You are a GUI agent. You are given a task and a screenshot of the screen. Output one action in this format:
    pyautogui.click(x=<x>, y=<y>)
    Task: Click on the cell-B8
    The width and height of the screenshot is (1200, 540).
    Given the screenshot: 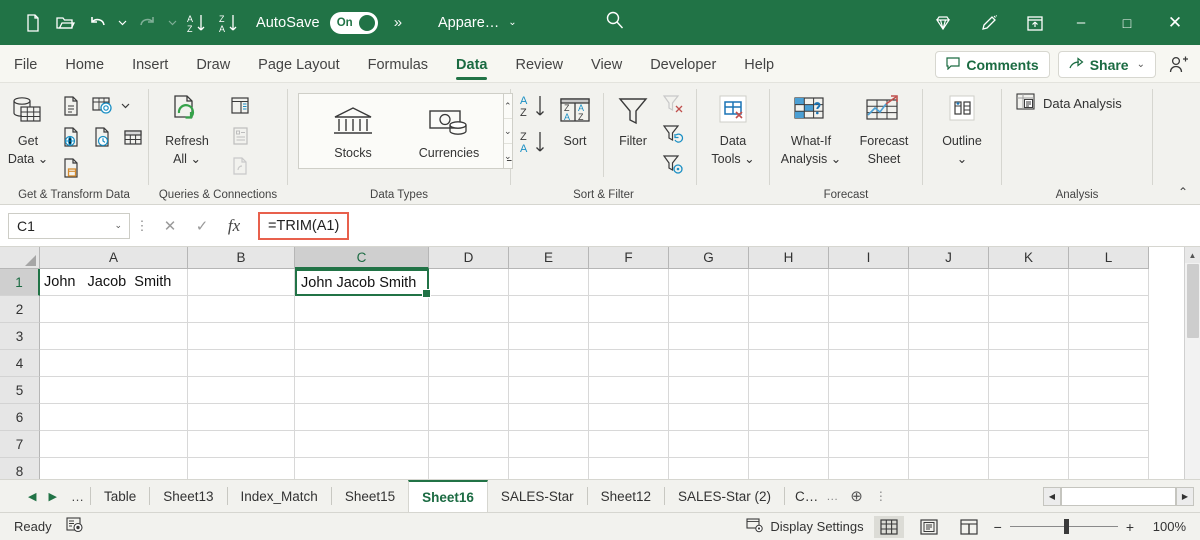 What is the action you would take?
    pyautogui.click(x=241, y=468)
    